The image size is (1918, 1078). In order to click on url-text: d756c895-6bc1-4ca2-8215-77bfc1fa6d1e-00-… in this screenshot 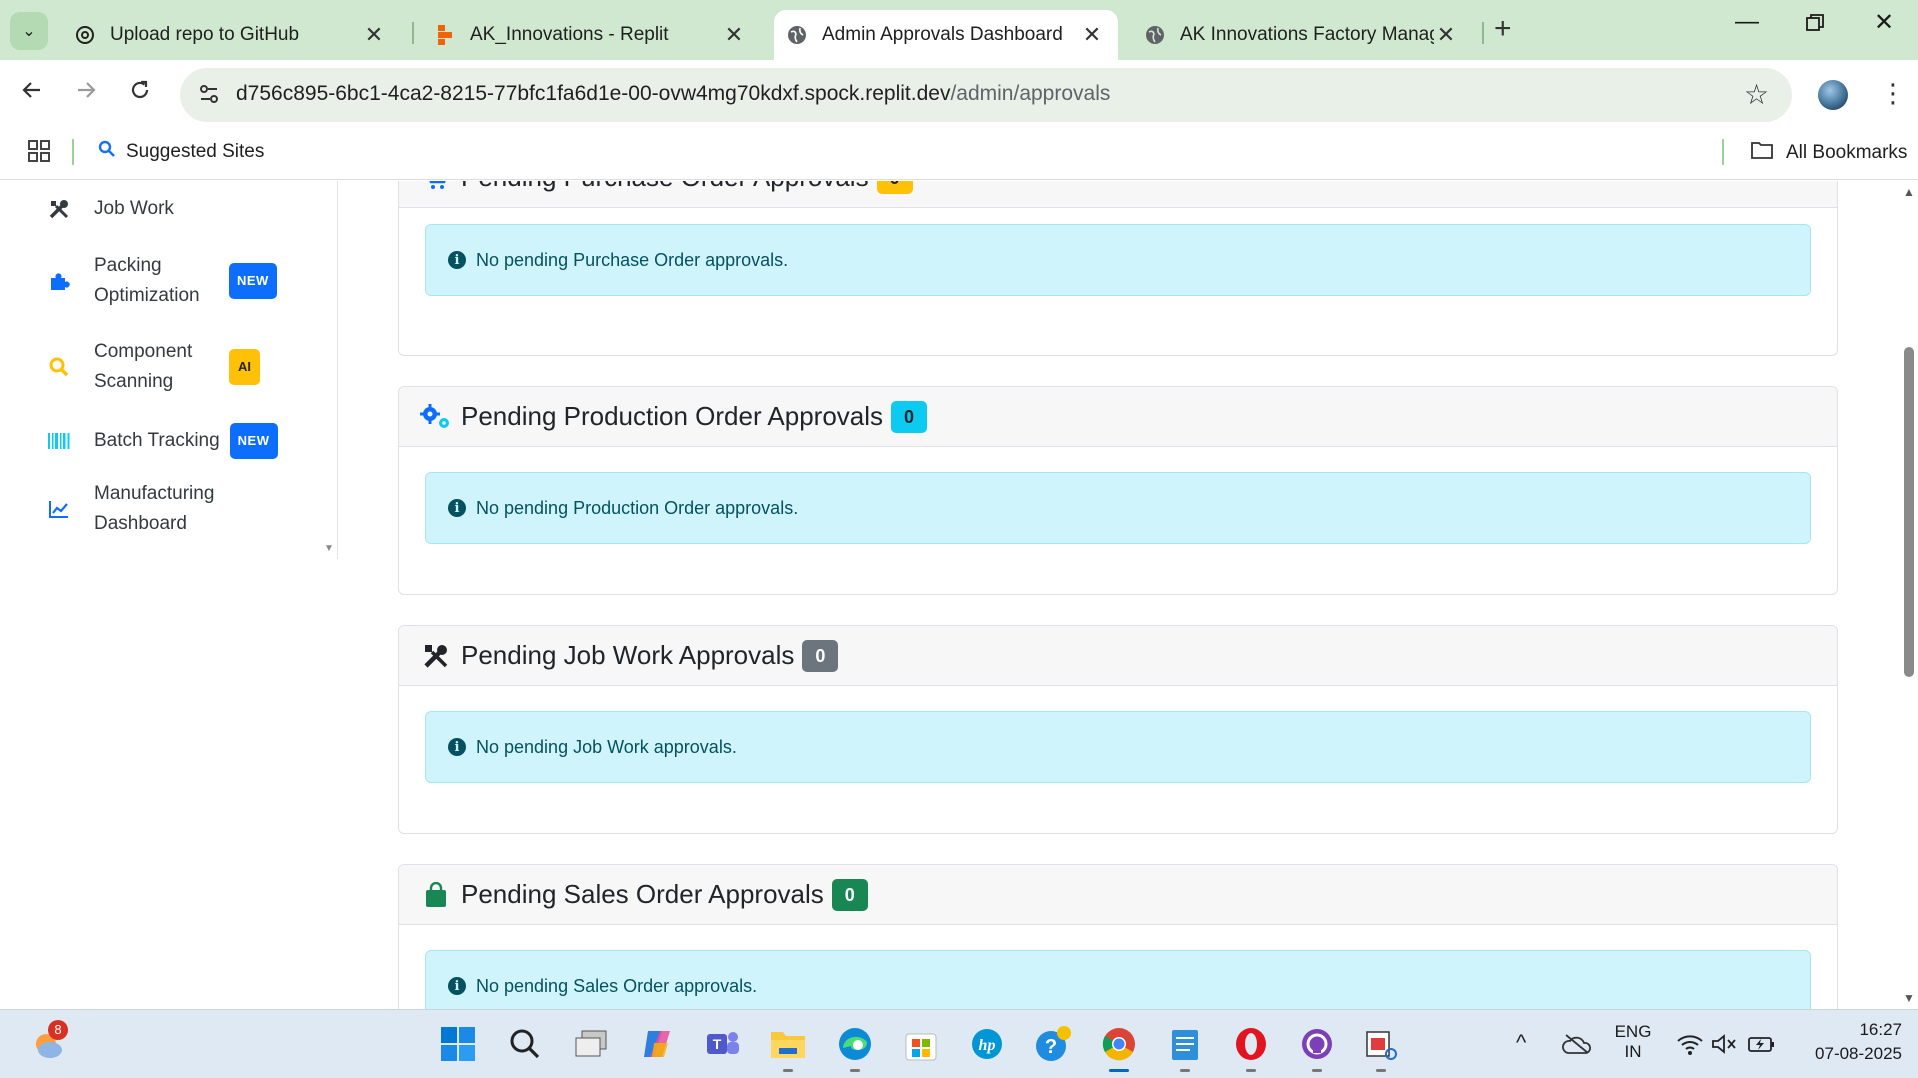, I will do `click(673, 94)`.